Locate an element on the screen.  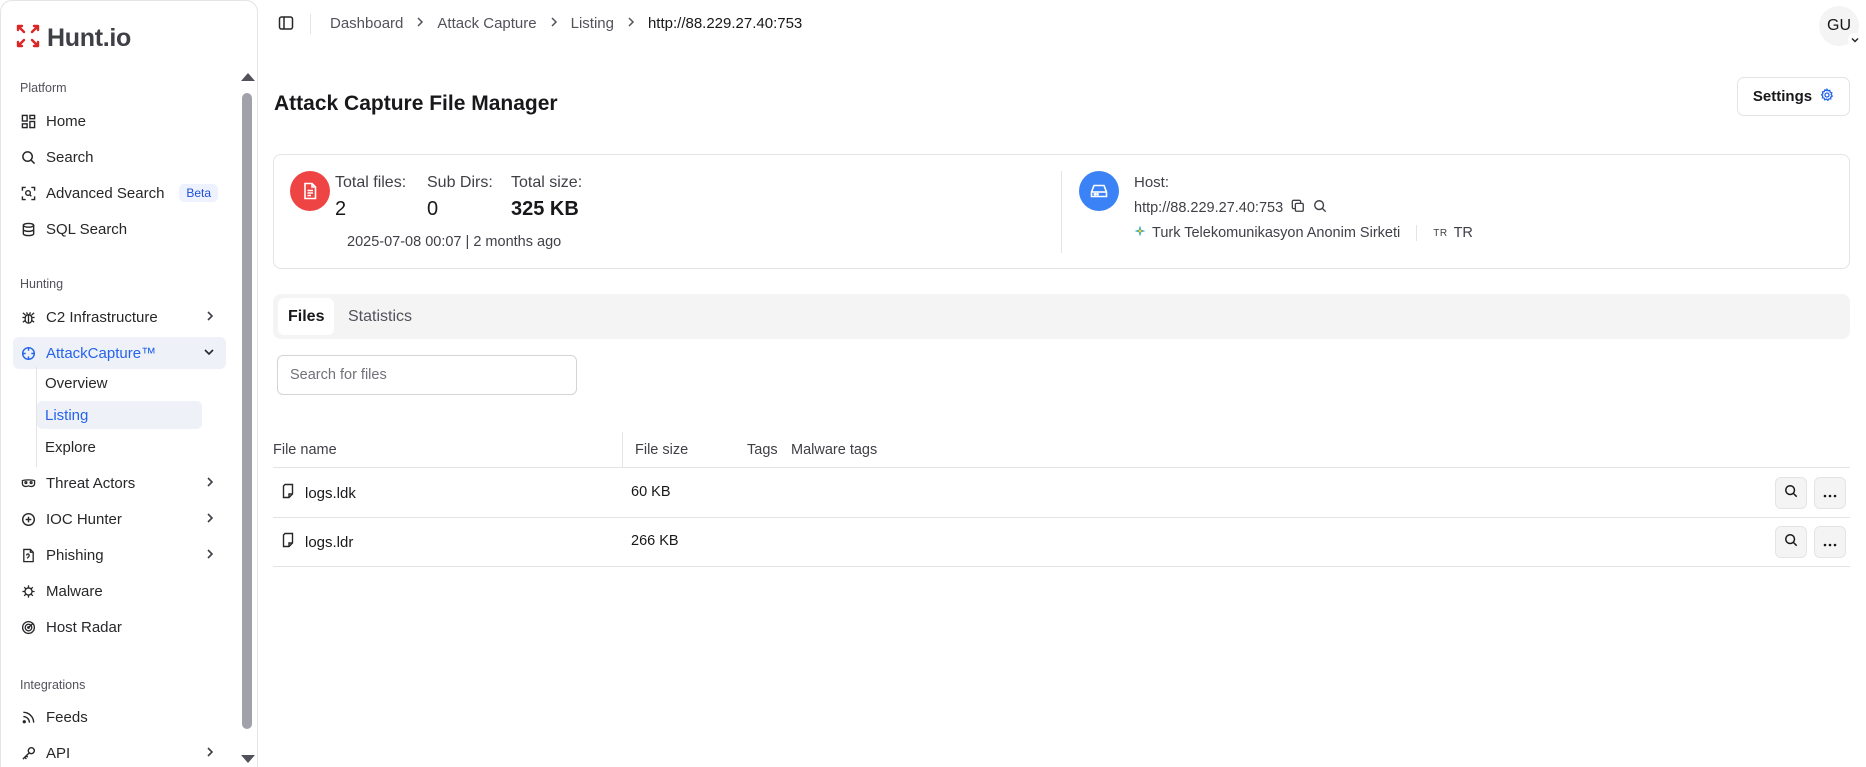
sidebar-item-label: API is located at coordinates (58, 753).